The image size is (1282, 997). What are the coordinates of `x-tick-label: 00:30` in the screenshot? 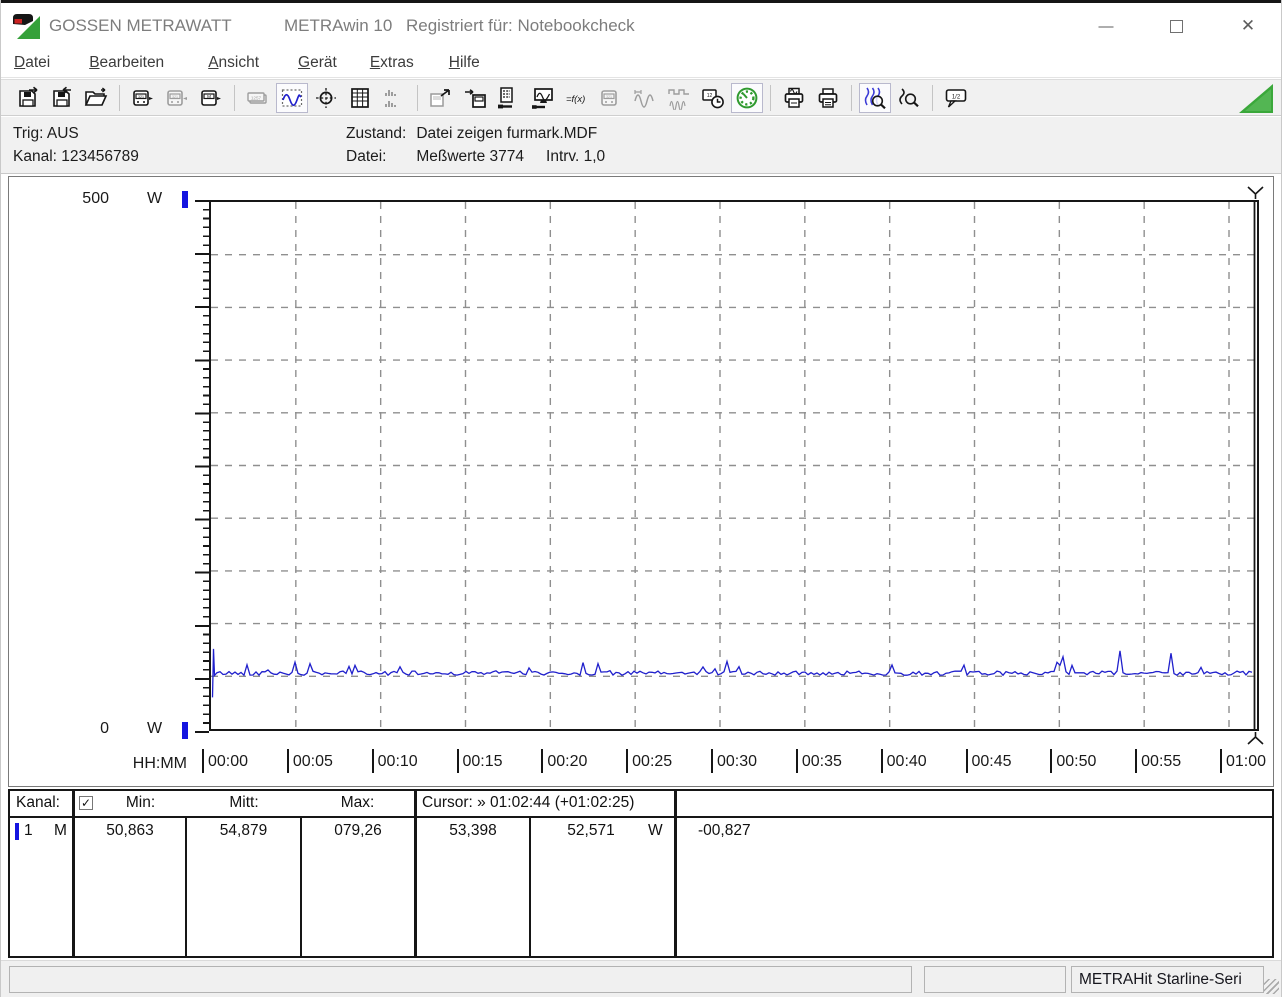 It's located at (734, 761).